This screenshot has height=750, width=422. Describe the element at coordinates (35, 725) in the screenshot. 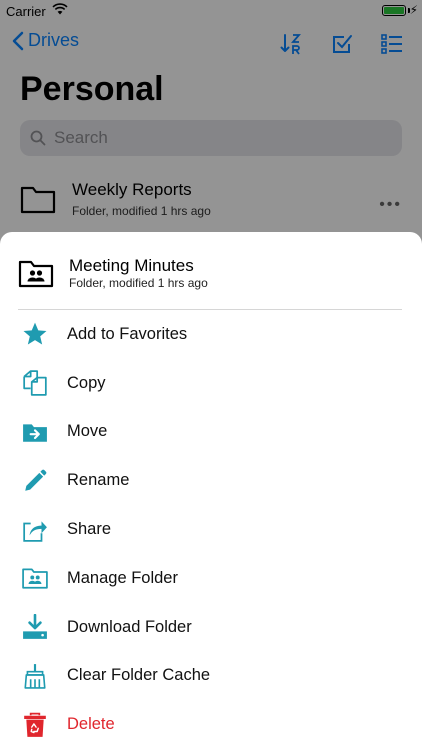

I see `trash-icon` at that location.